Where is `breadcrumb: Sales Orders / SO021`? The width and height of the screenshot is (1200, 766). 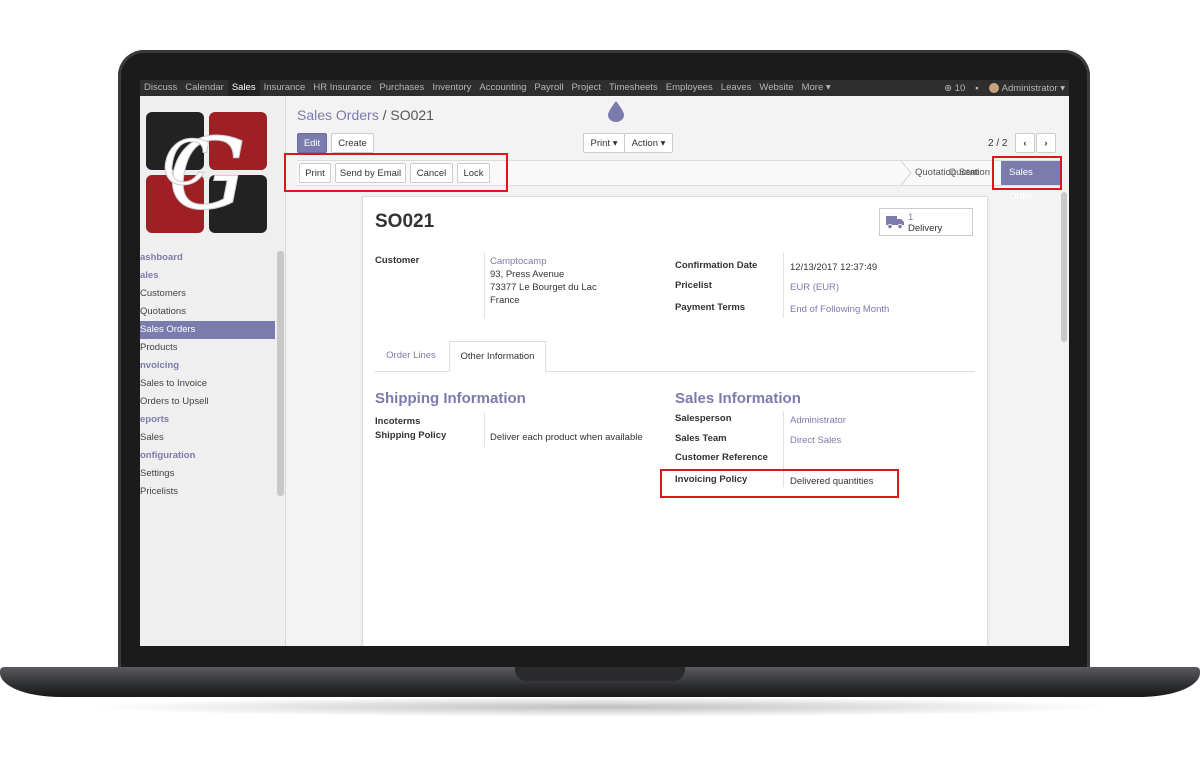 breadcrumb: Sales Orders / SO021 is located at coordinates (365, 115).